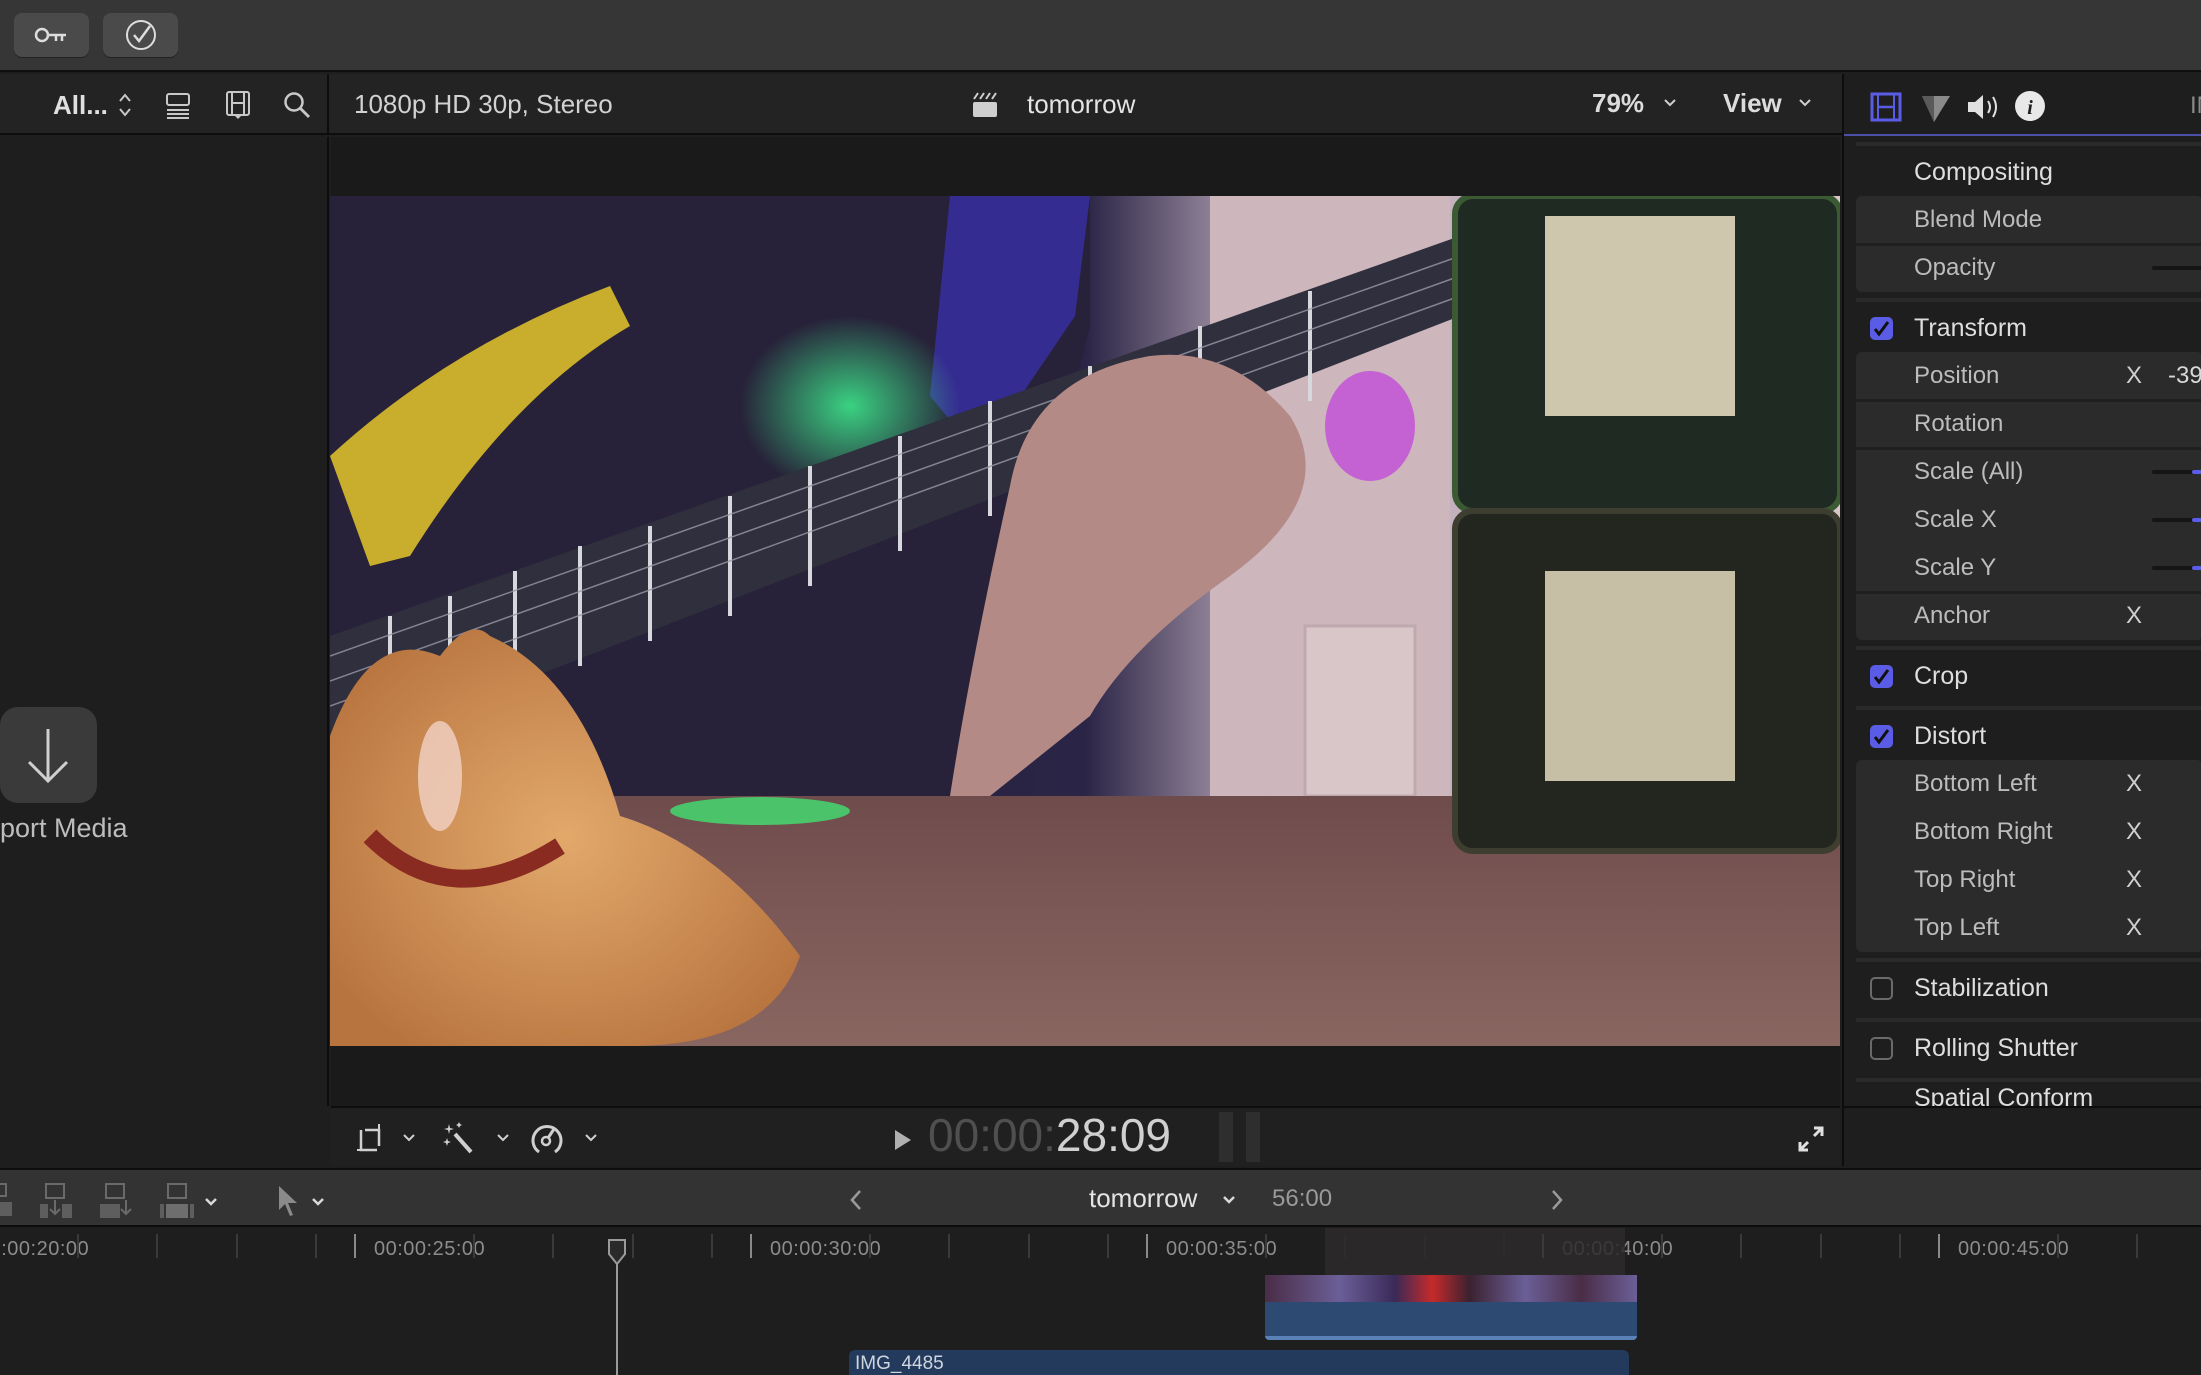  Describe the element at coordinates (2028, 616) in the screenshot. I see `anchor-row: Anchor X` at that location.